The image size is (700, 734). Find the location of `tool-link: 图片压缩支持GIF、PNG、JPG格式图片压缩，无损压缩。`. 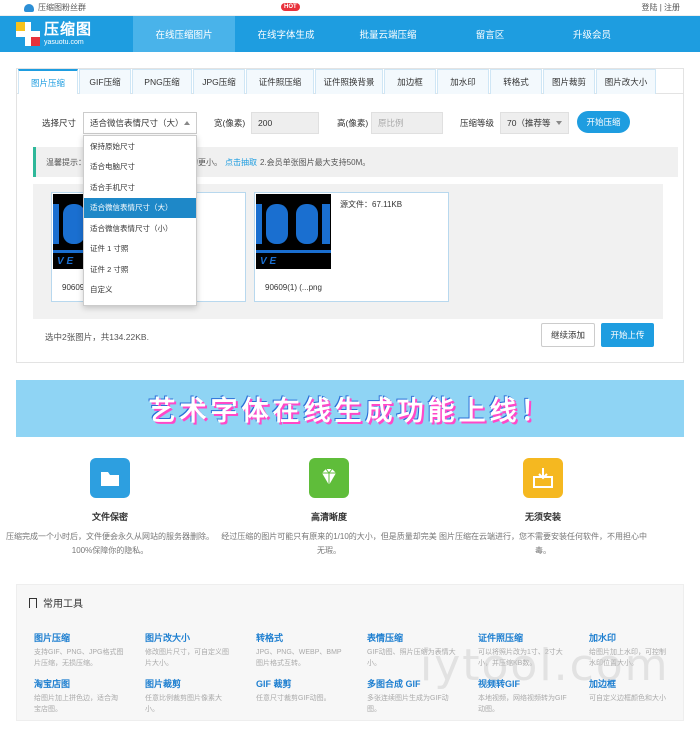

tool-link: 图片压缩支持GIF、PNG、JPG格式图片压缩，无损压缩。 is located at coordinates (79, 650).